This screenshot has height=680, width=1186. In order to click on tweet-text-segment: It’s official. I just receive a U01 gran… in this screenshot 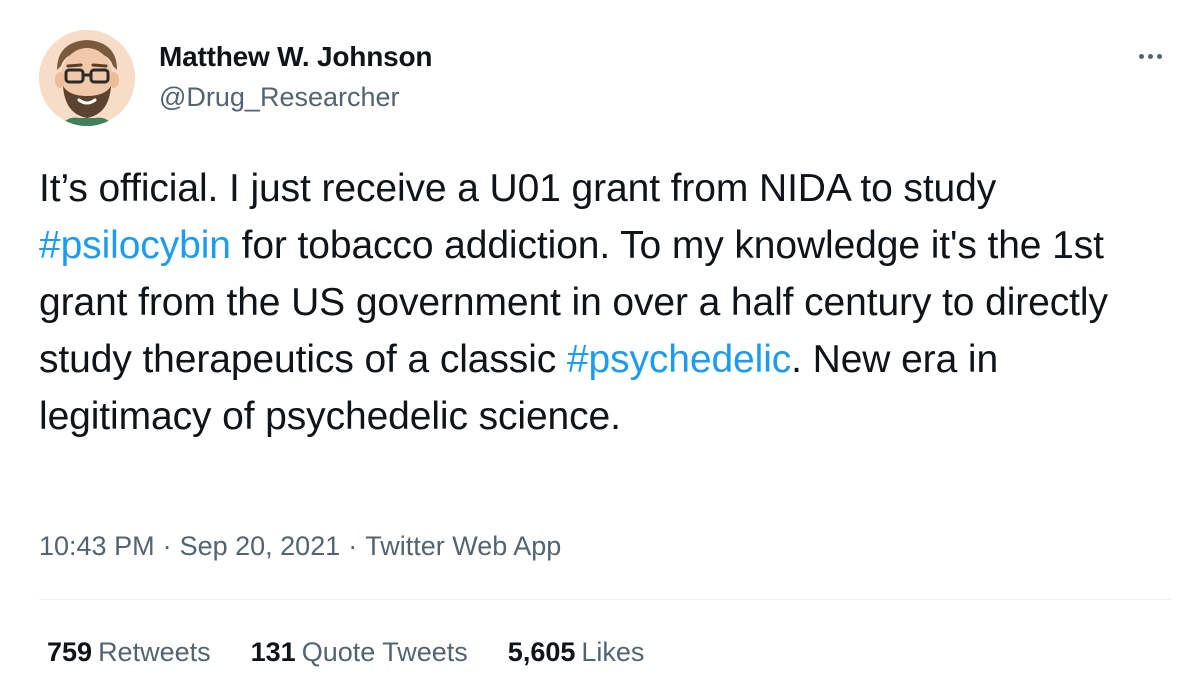, I will do `click(518, 188)`.